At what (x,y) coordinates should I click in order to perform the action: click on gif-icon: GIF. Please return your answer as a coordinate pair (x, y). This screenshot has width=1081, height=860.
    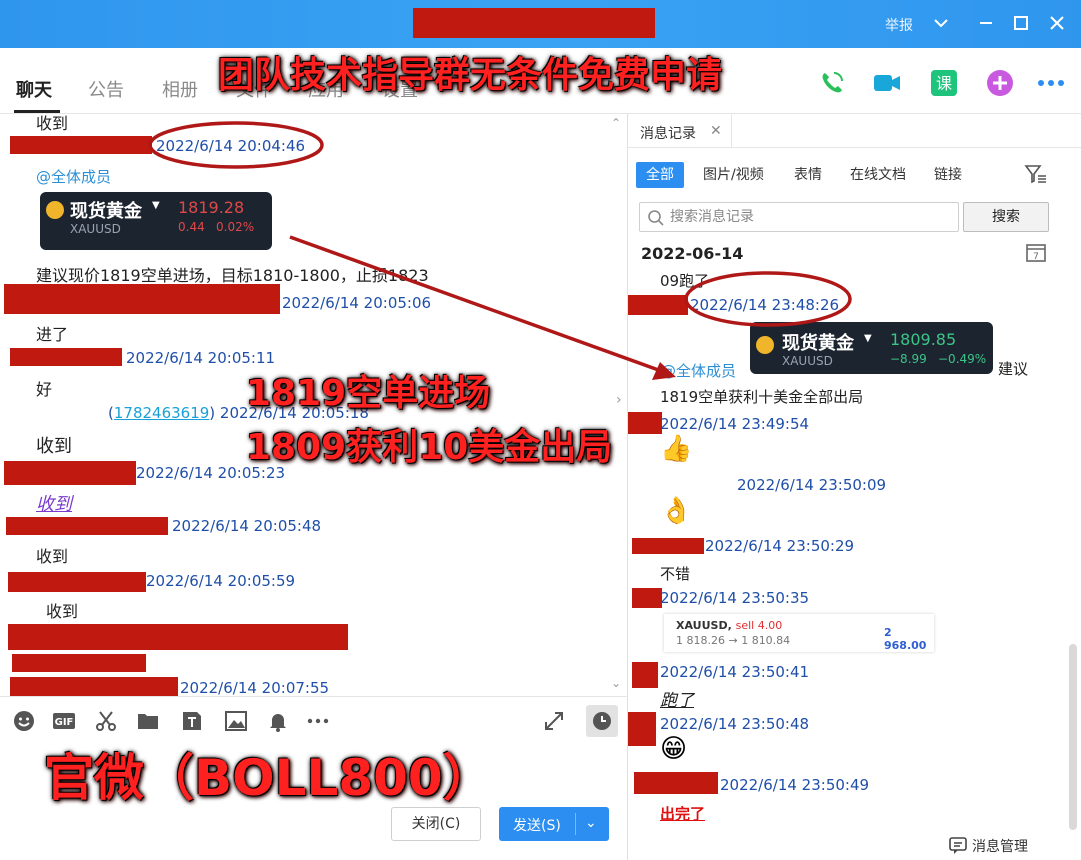
    Looking at the image, I should click on (64, 721).